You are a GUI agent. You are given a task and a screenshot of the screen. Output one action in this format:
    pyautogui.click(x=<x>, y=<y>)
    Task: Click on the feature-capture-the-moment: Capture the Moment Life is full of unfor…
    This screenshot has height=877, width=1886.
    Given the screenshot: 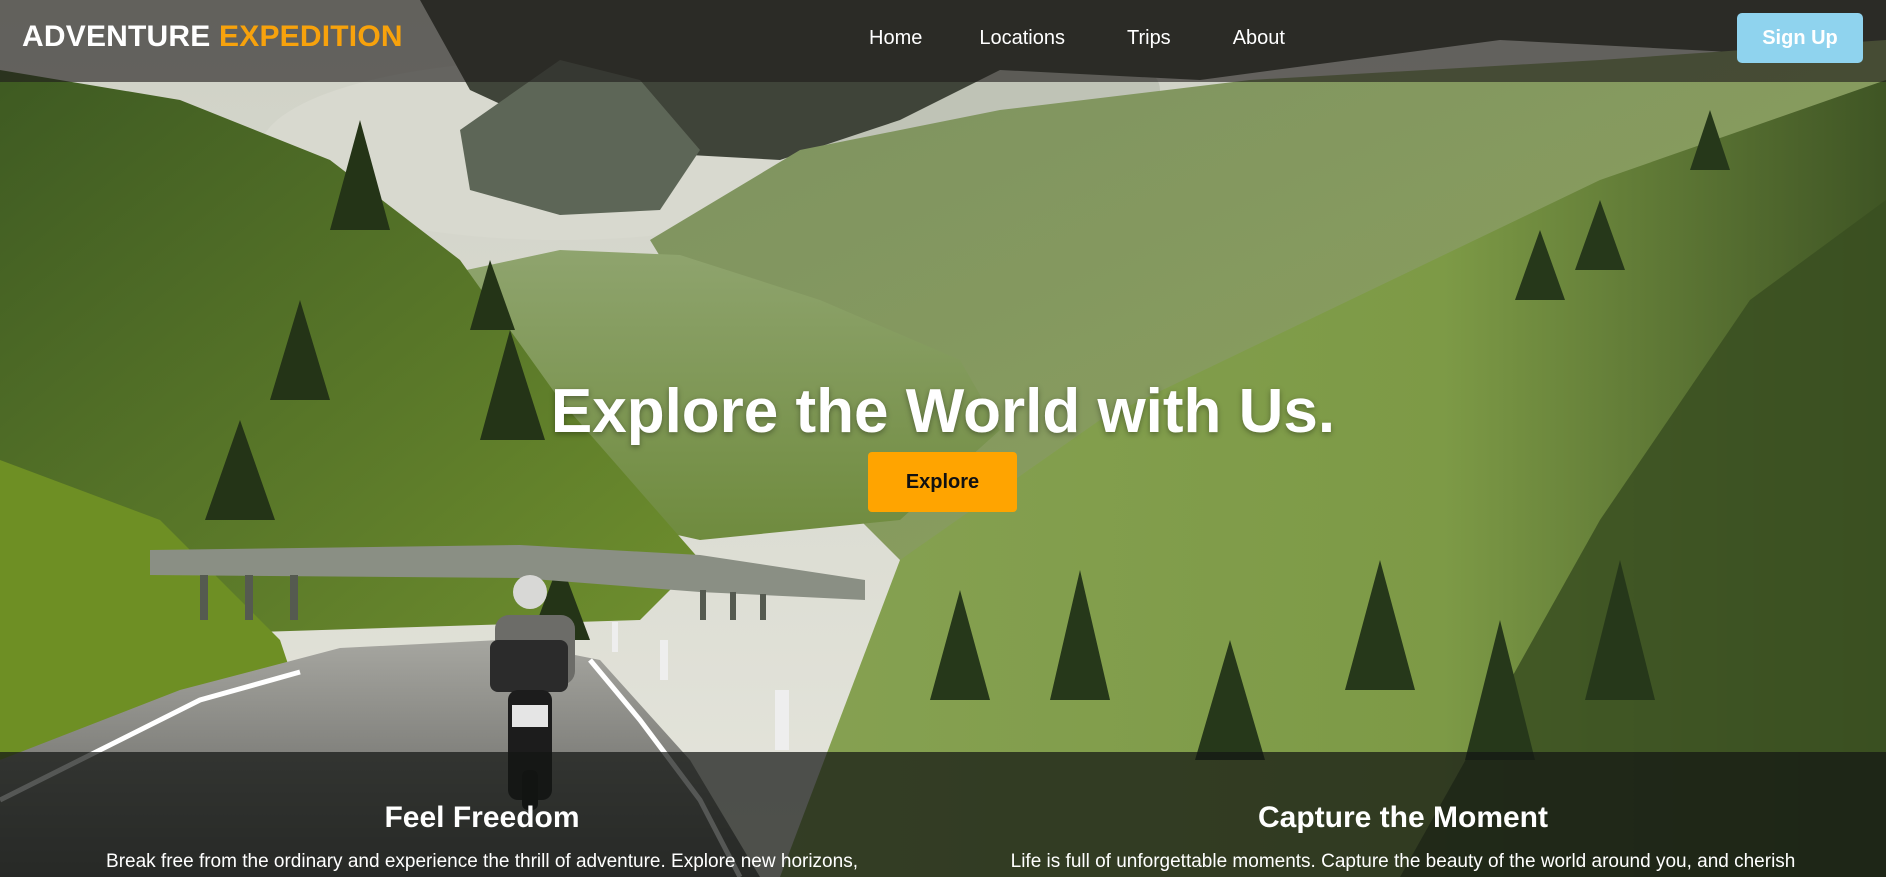 What is the action you would take?
    pyautogui.click(x=1403, y=813)
    